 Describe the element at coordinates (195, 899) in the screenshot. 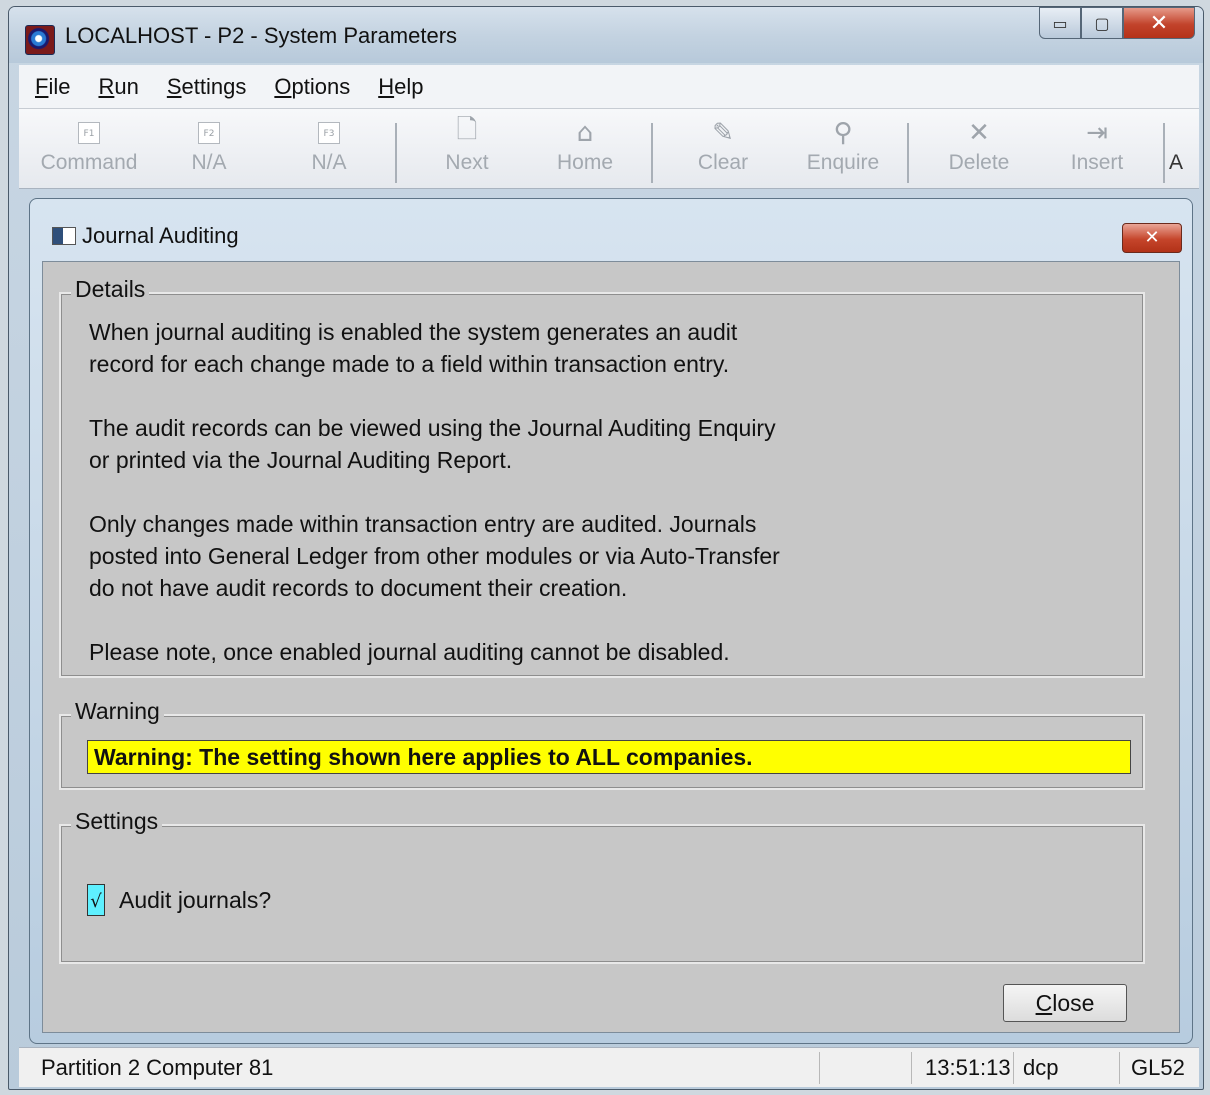

I see `audit-journals-label: Audit journals?` at that location.